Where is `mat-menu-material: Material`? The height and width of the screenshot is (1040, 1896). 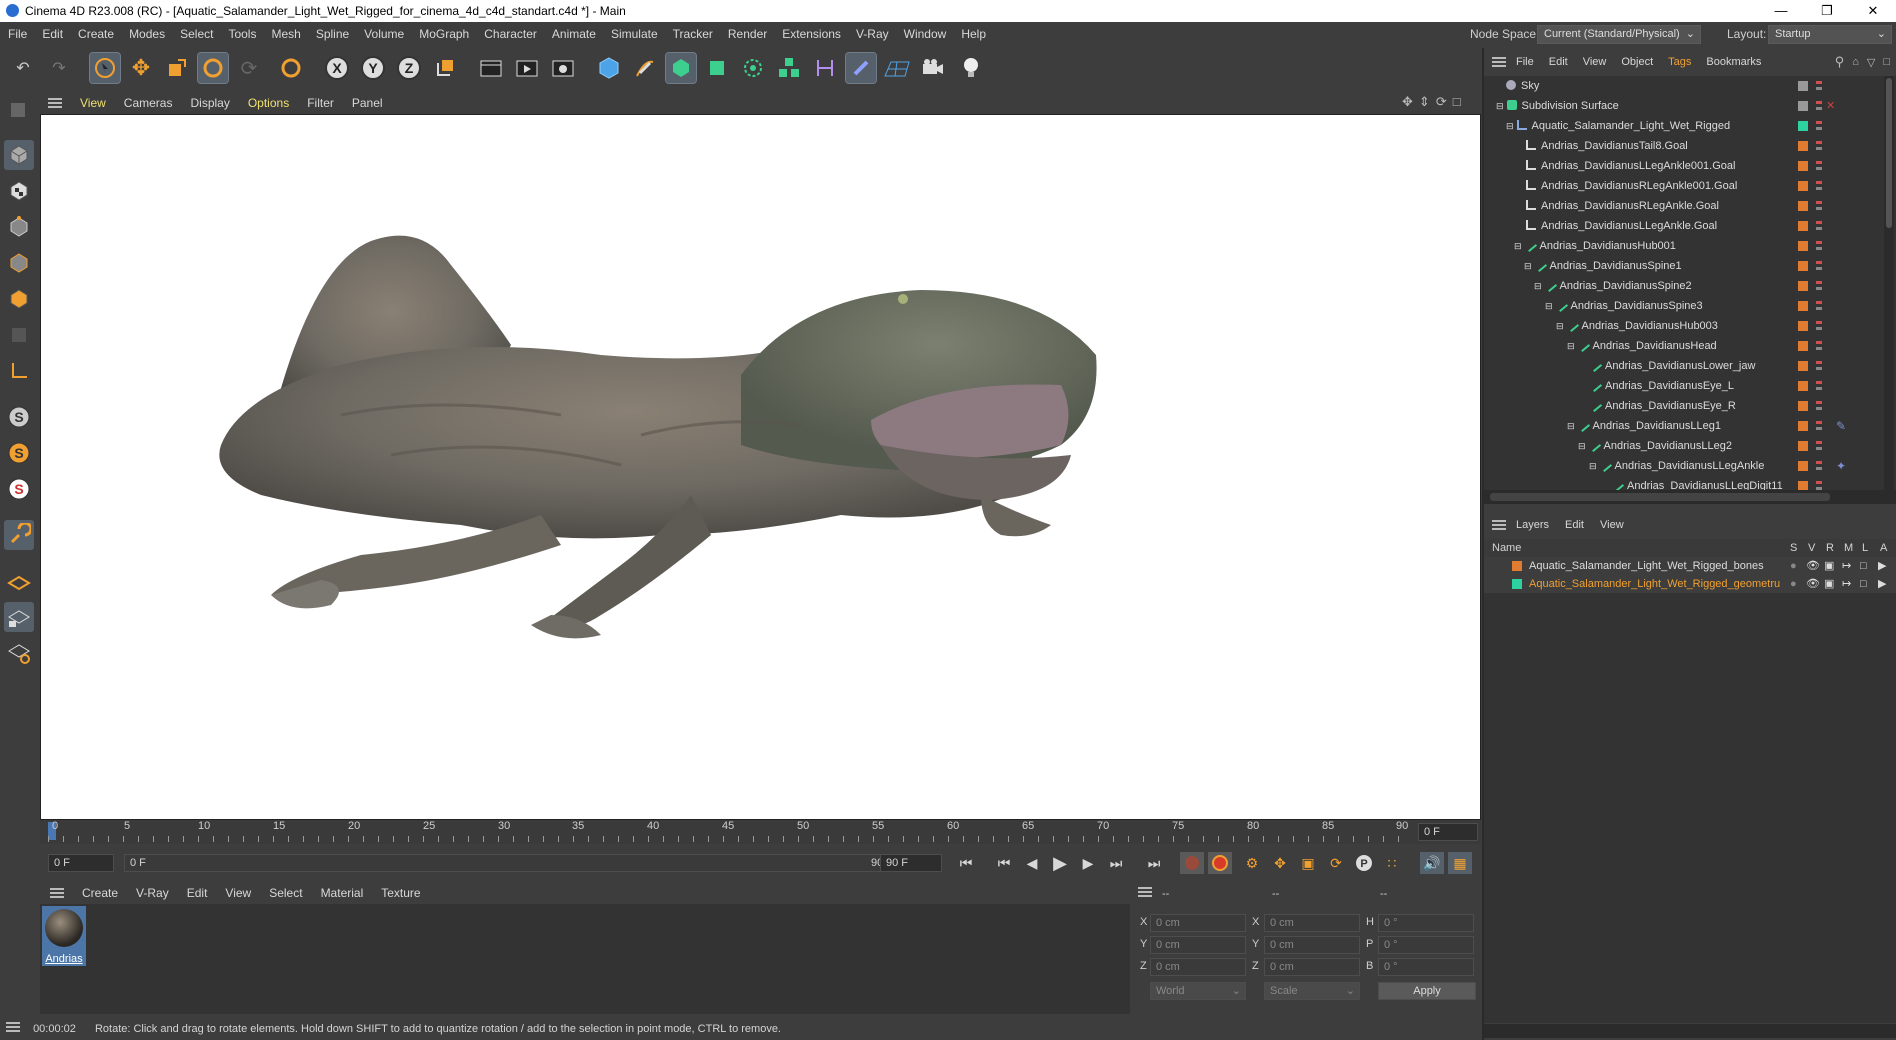
mat-menu-material: Material is located at coordinates (342, 893).